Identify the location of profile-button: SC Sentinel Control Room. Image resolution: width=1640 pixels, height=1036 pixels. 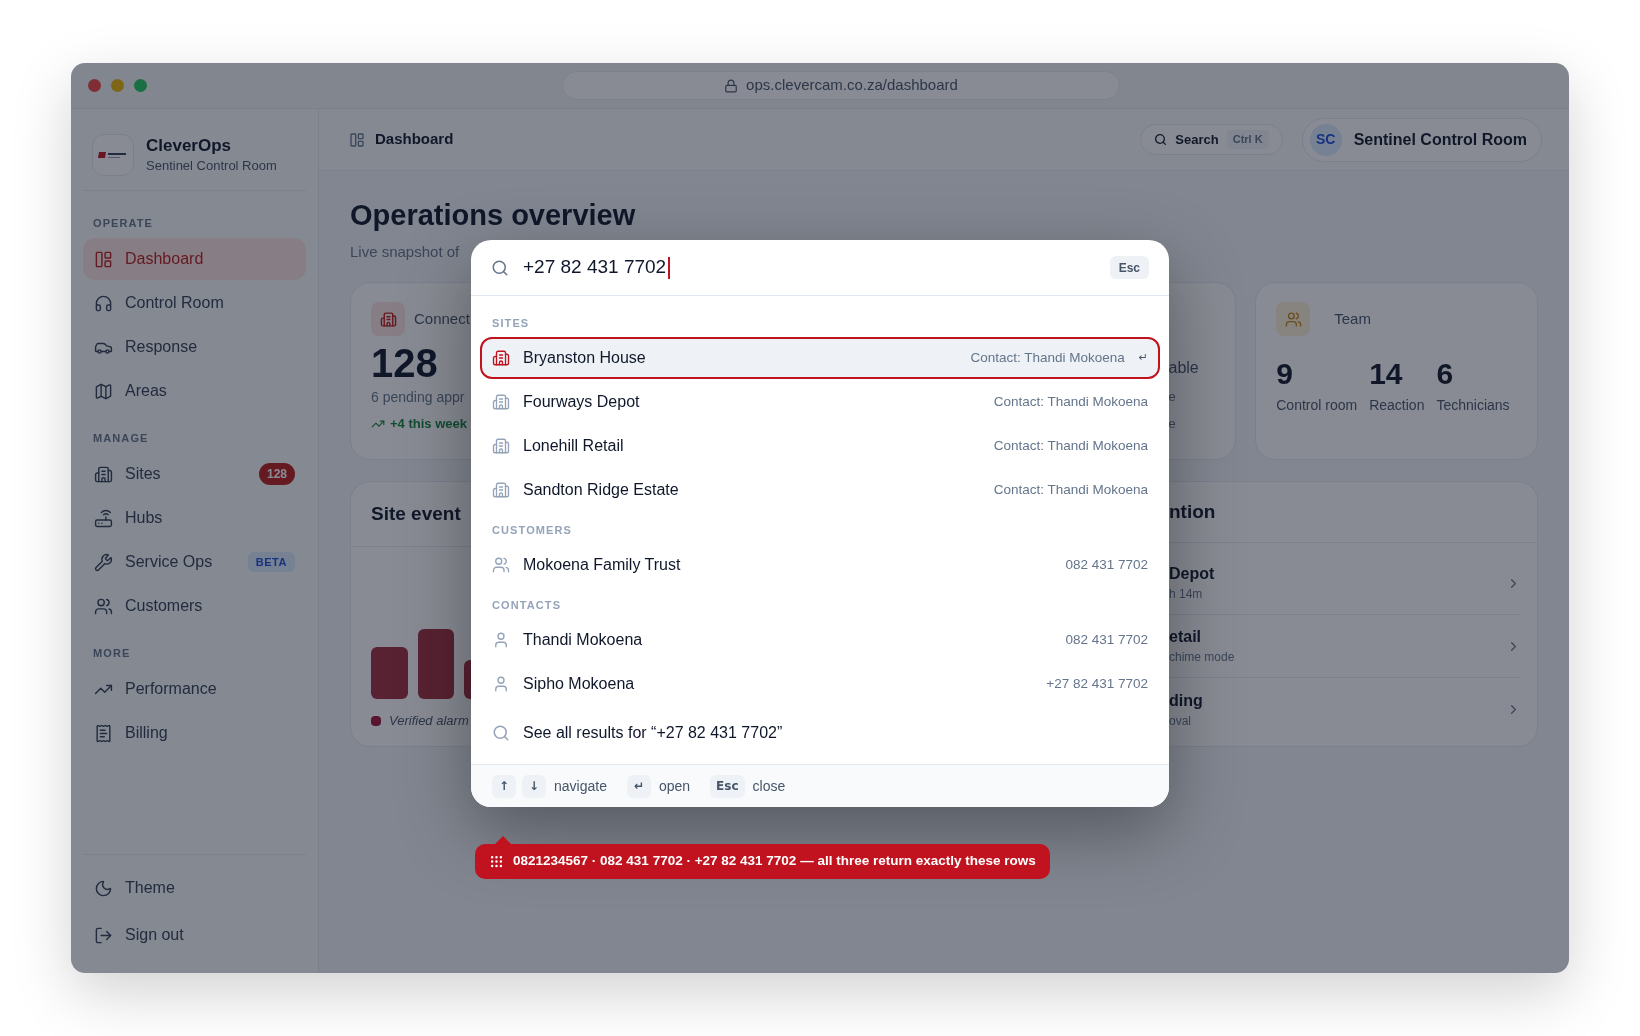
(1421, 139).